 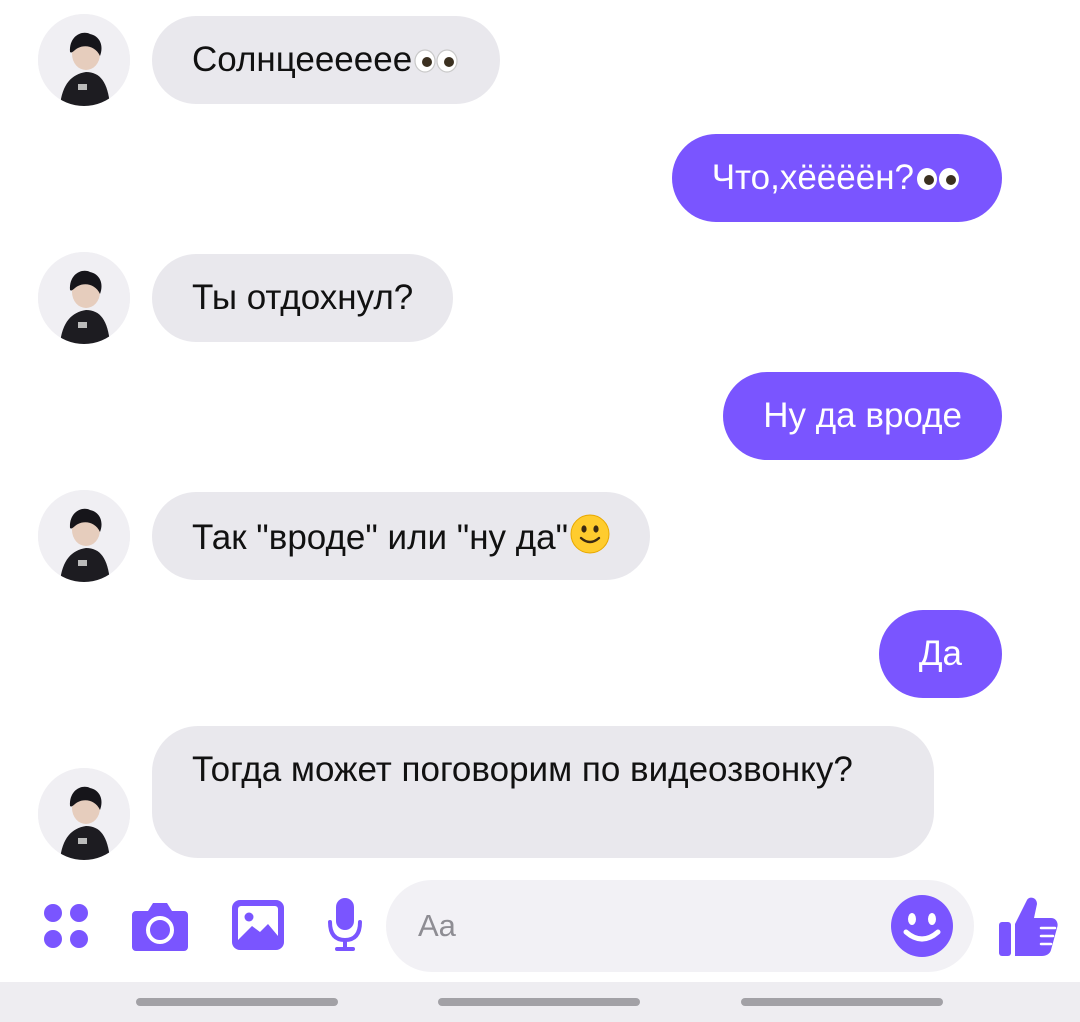 I want to click on message-text: Солнцееееее, so click(x=302, y=59).